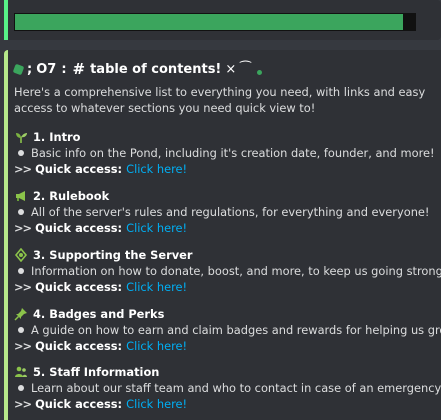 Image resolution: width=441 pixels, height=420 pixels. I want to click on hash-icon: #, so click(79, 69).